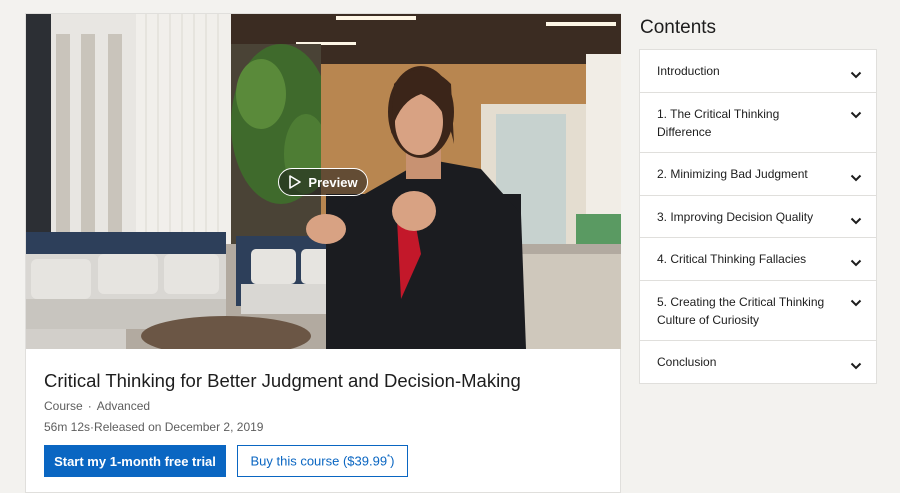 The width and height of the screenshot is (900, 493). Describe the element at coordinates (732, 259) in the screenshot. I see `chapter-label: 4. Critical Thinking Fallacies` at that location.